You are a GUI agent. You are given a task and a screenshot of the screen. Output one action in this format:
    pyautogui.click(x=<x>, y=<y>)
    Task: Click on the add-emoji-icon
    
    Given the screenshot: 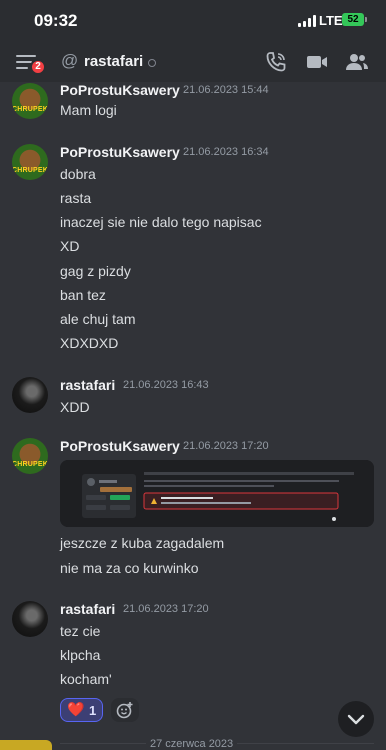 What is the action you would take?
    pyautogui.click(x=124, y=710)
    